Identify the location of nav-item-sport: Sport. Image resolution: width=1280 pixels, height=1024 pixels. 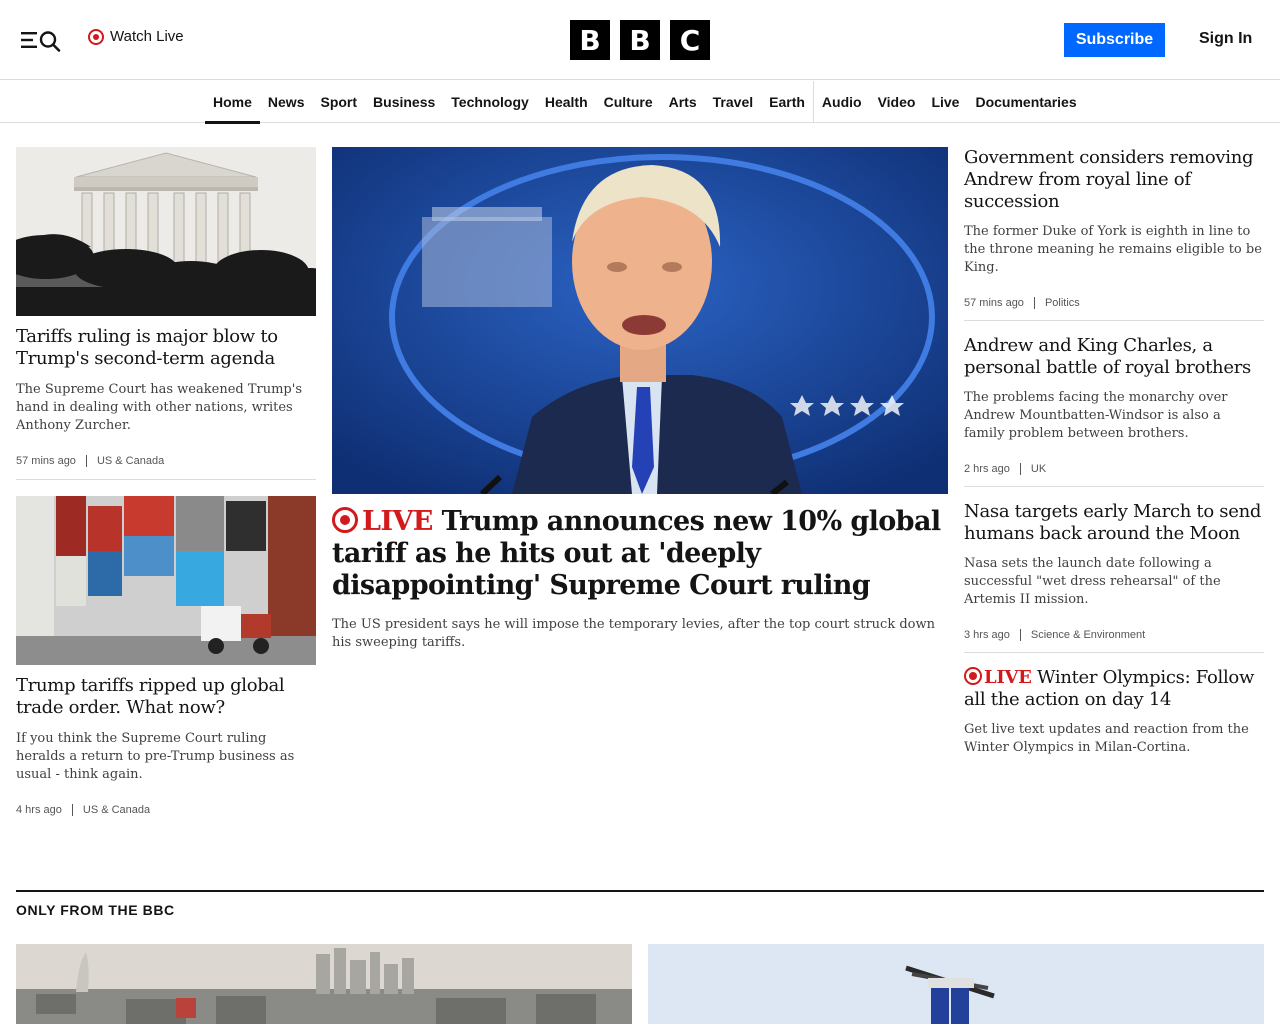
(338, 102).